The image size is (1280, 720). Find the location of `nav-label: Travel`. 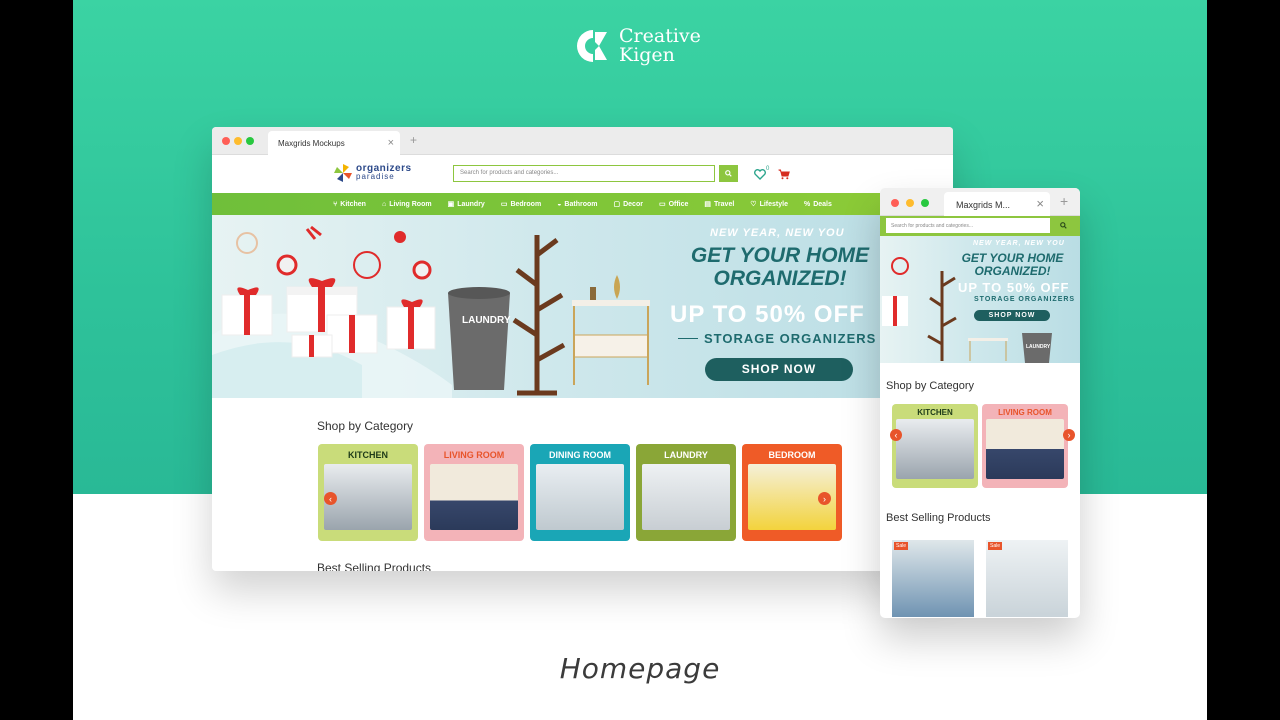

nav-label: Travel is located at coordinates (724, 204).